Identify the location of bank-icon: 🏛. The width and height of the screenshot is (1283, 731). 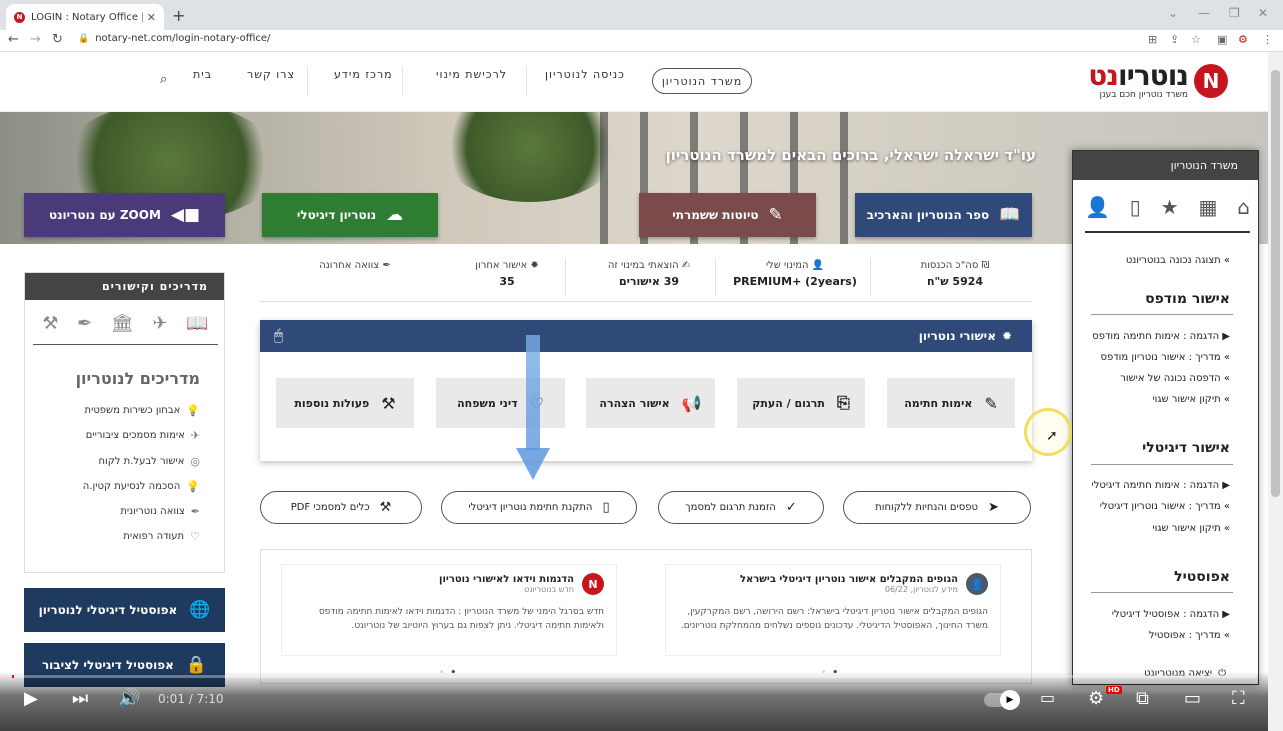
(122, 323).